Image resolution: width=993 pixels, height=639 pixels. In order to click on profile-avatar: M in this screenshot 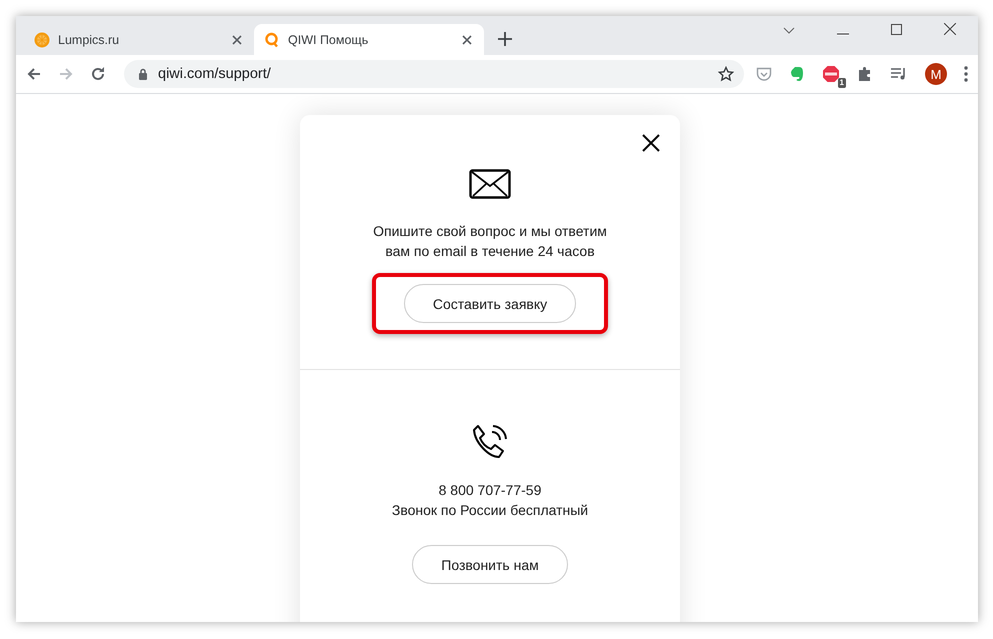, I will do `click(936, 74)`.